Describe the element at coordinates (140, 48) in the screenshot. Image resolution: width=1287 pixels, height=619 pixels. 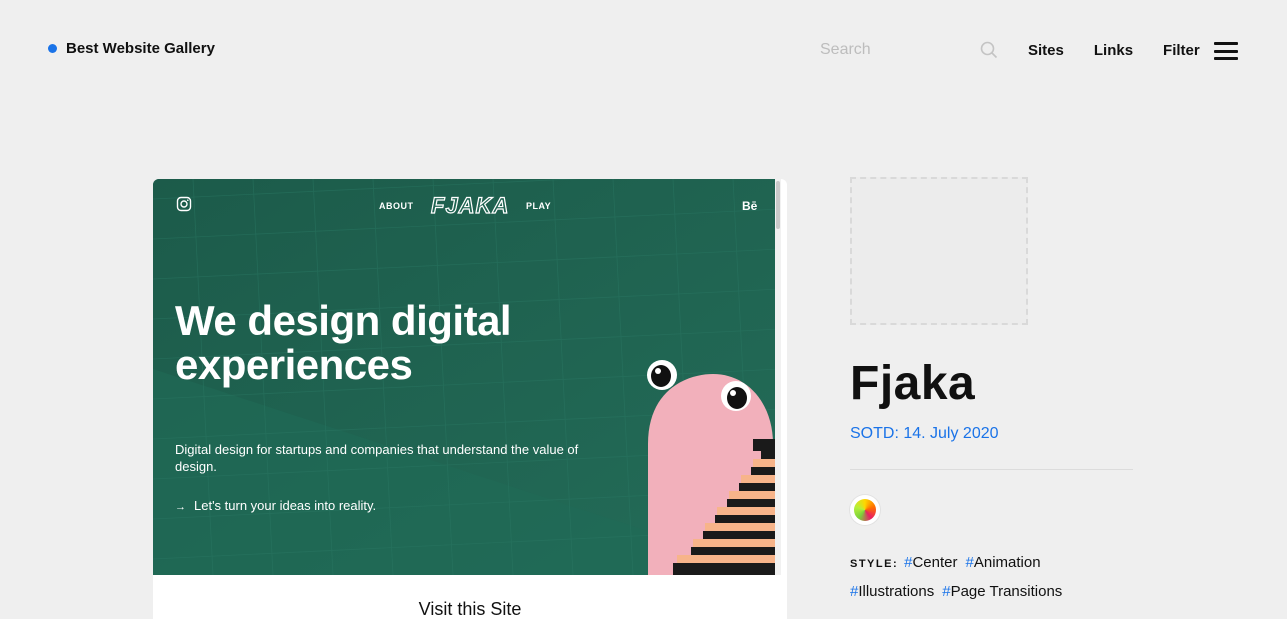
I see `brand-name: Best Website Gallery` at that location.